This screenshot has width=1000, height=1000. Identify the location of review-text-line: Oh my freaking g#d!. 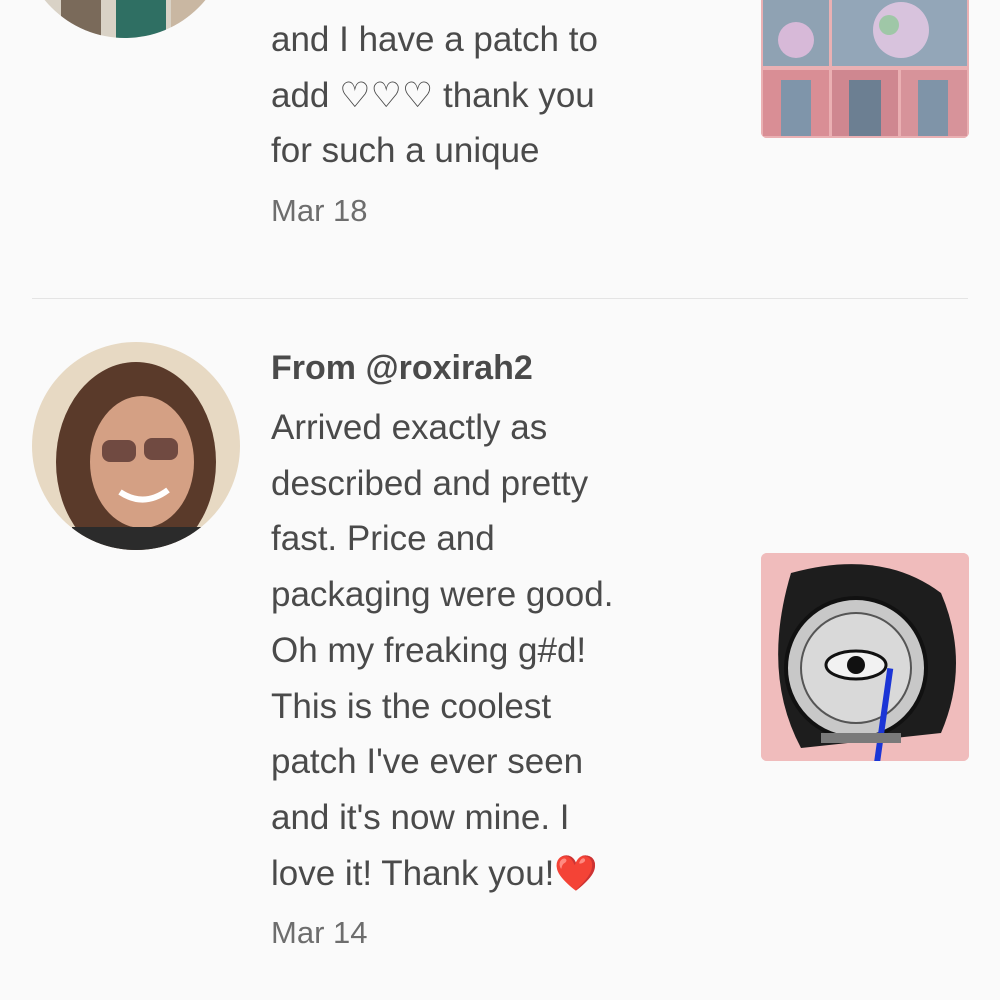
(429, 650).